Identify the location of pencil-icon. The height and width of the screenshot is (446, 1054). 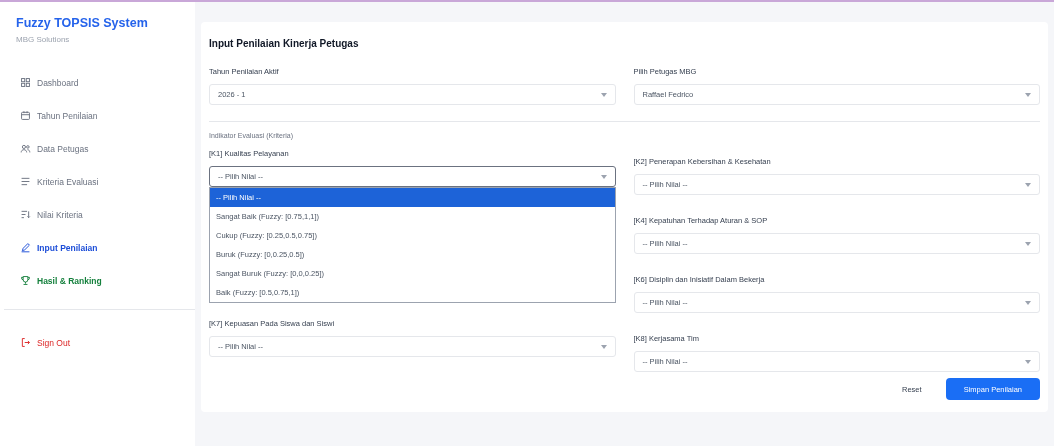
(25, 247).